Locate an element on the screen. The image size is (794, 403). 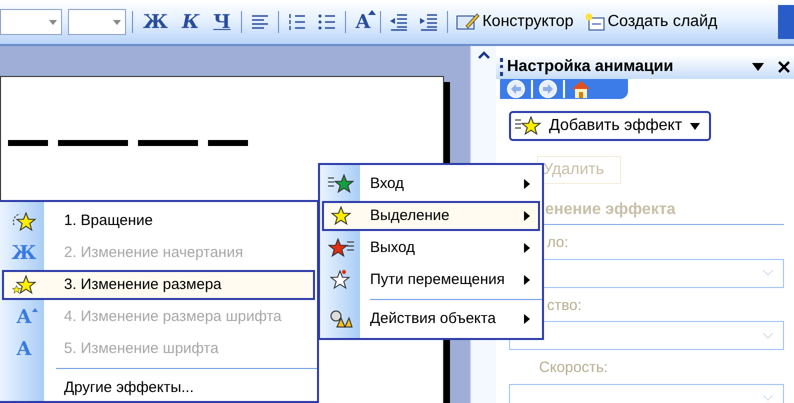
field-label: ло: is located at coordinates (558, 243).